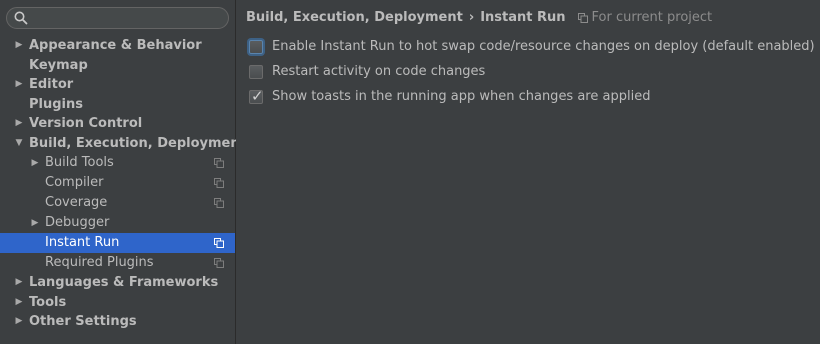 The image size is (820, 344). What do you see at coordinates (83, 321) in the screenshot?
I see `tree-item-label: Other Settings` at bounding box center [83, 321].